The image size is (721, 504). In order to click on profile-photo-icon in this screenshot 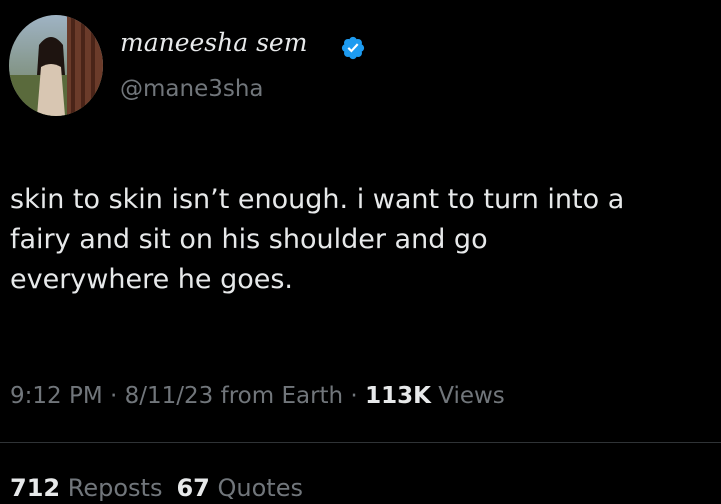, I will do `click(56, 65)`.